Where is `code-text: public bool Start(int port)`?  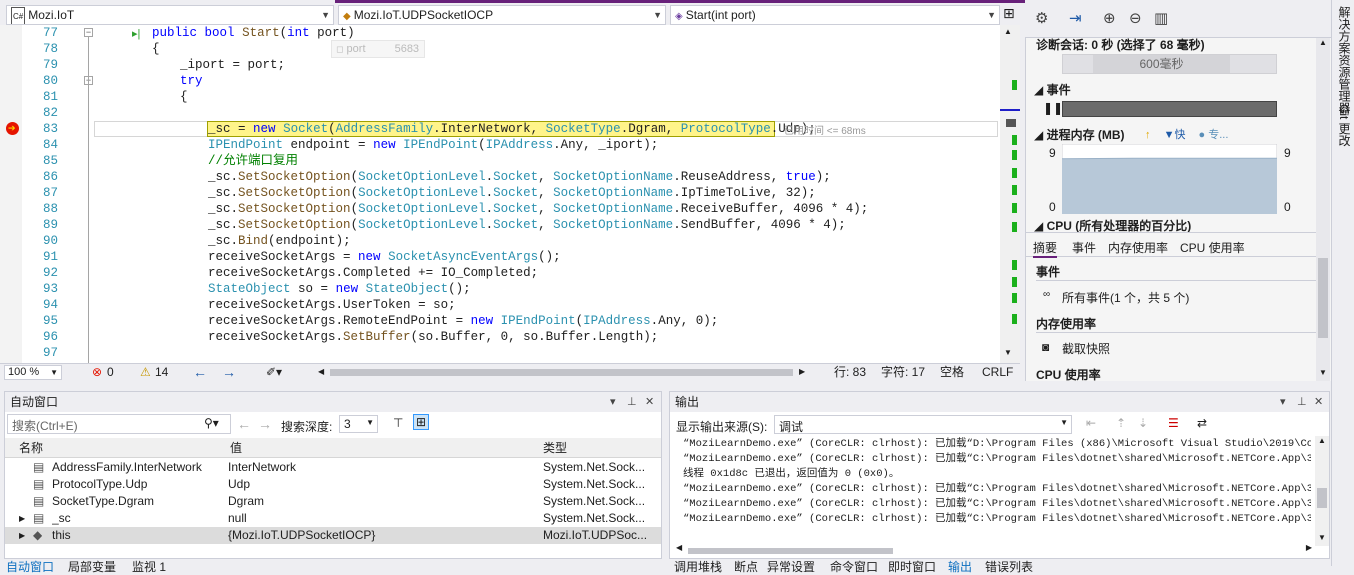 code-text: public bool Start(int port) is located at coordinates (253, 33).